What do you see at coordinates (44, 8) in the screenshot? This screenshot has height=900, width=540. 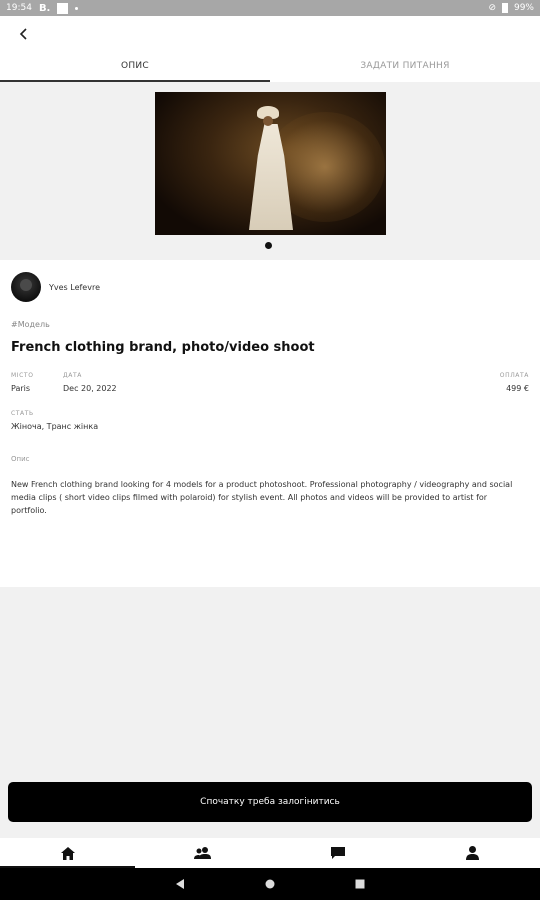 I see `app-notification: B.` at bounding box center [44, 8].